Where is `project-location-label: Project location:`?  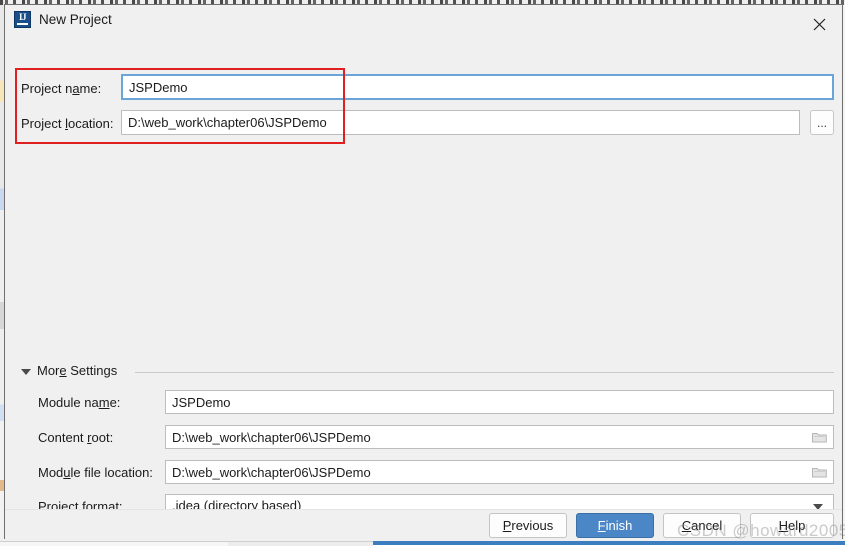
project-location-label: Project location: is located at coordinates (67, 123).